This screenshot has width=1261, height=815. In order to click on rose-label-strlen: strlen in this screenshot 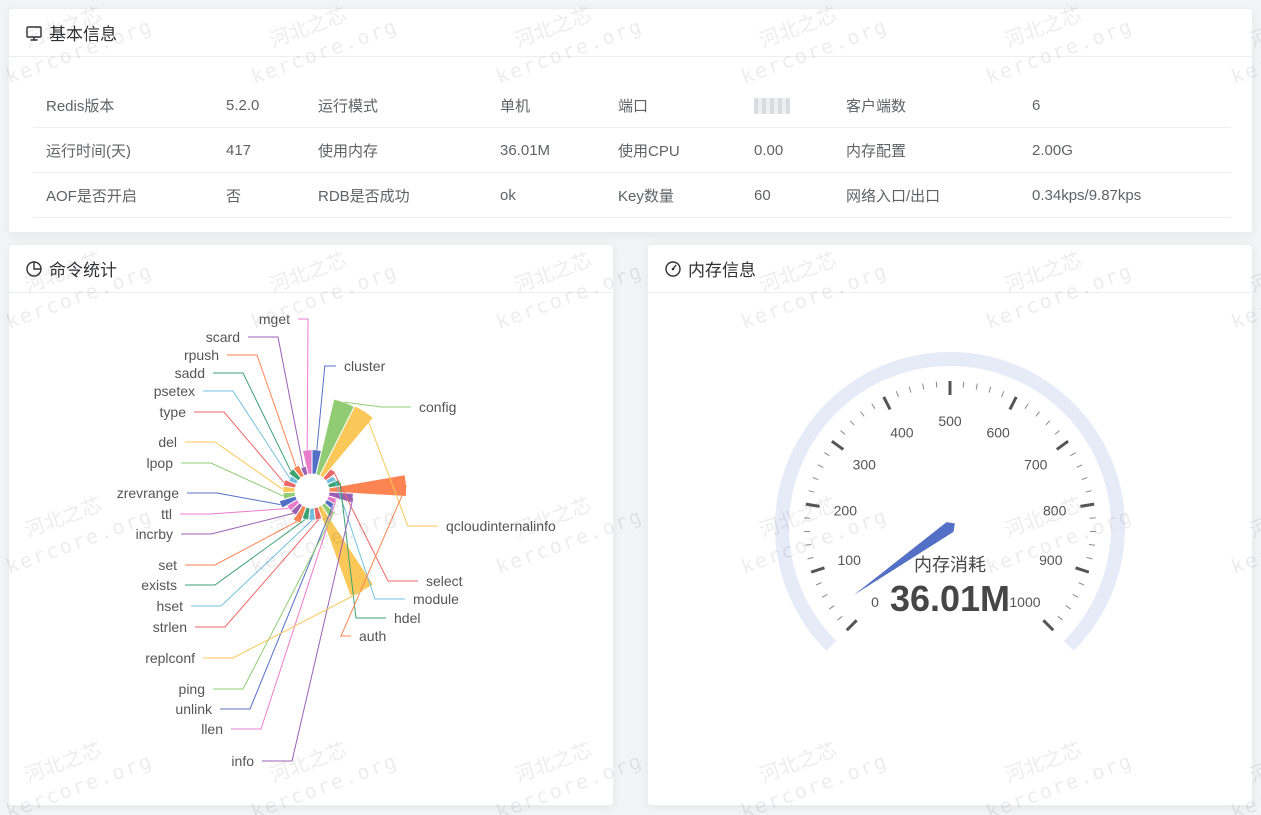, I will do `click(170, 627)`.